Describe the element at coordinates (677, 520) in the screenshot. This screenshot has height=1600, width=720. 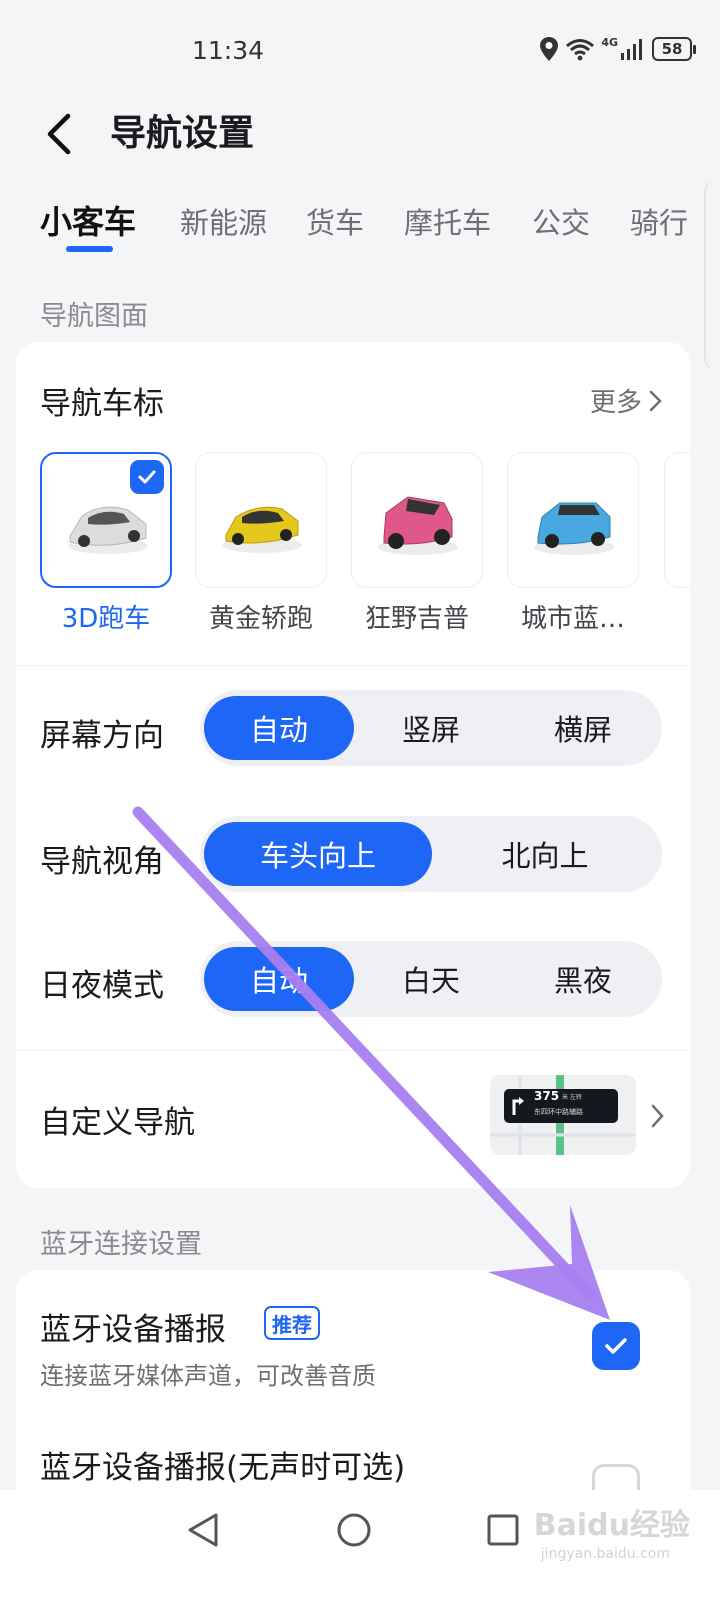
I see `vehicle-option-partial` at that location.